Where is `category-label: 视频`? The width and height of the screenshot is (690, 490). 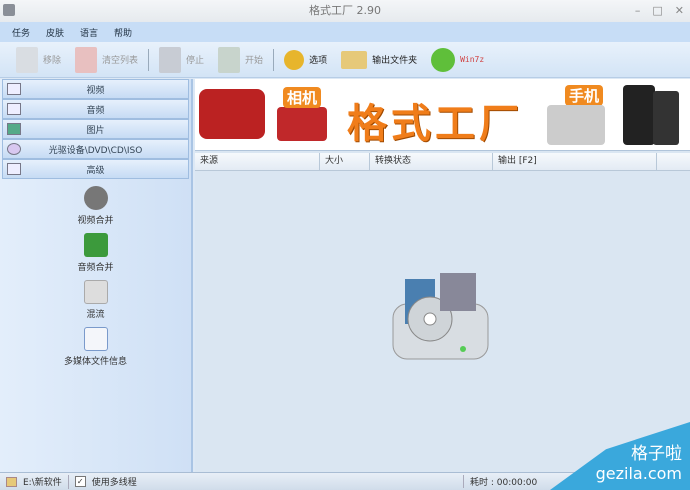 category-label: 视频 is located at coordinates (95, 90).